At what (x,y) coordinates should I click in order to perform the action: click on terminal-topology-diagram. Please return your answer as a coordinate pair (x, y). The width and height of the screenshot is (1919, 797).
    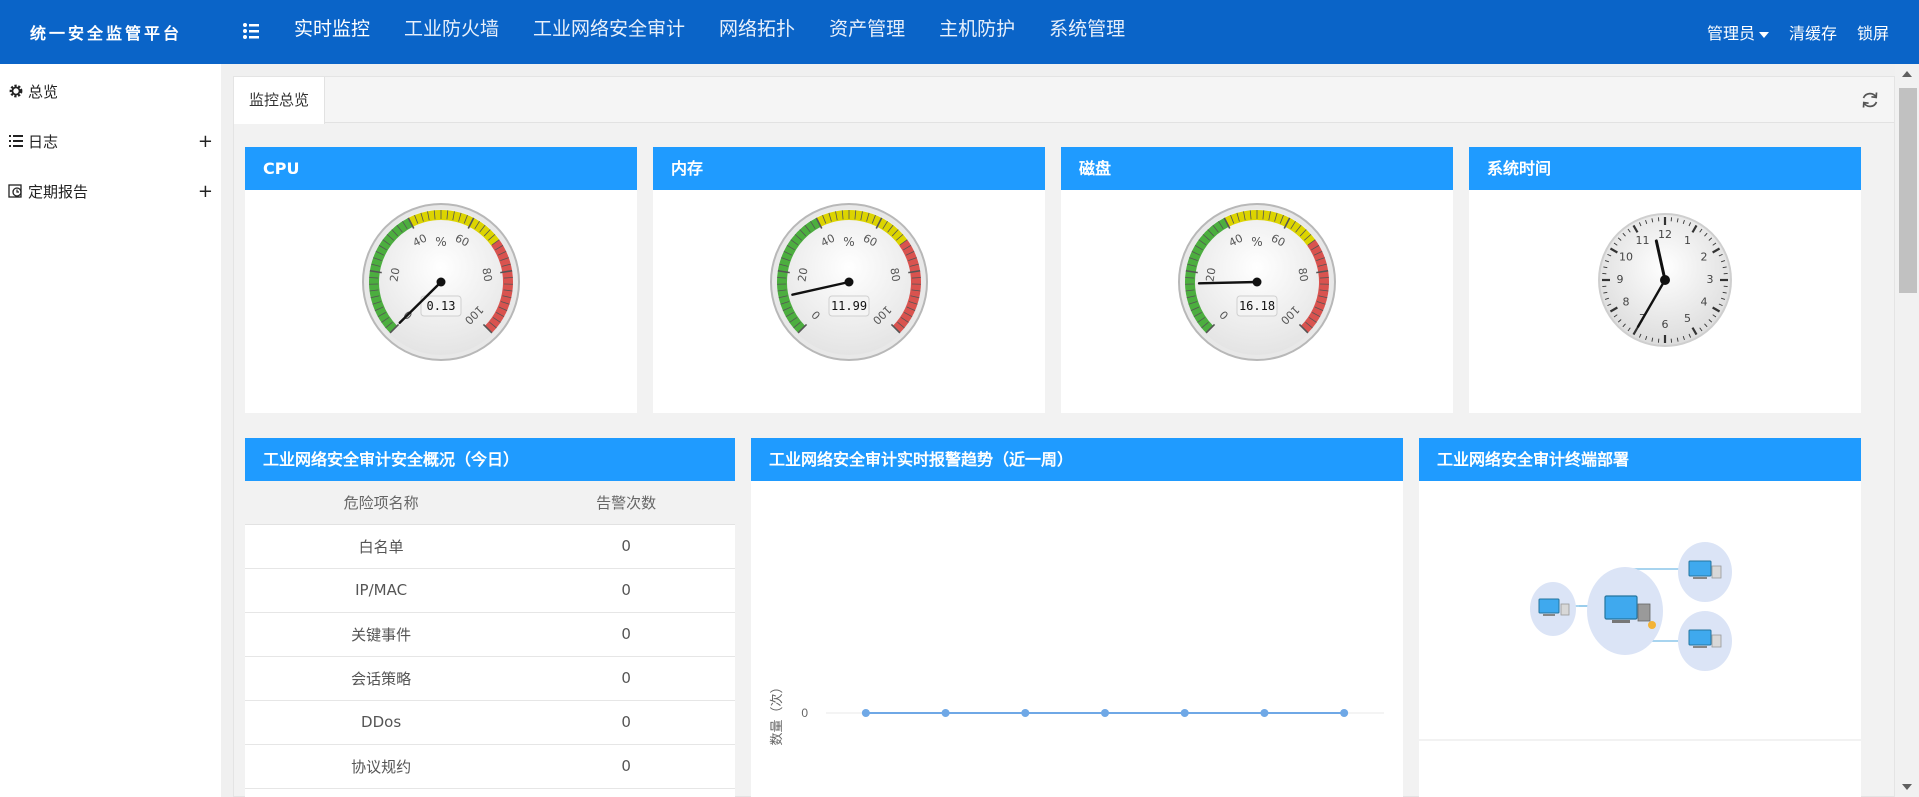
    Looking at the image, I should click on (1640, 641).